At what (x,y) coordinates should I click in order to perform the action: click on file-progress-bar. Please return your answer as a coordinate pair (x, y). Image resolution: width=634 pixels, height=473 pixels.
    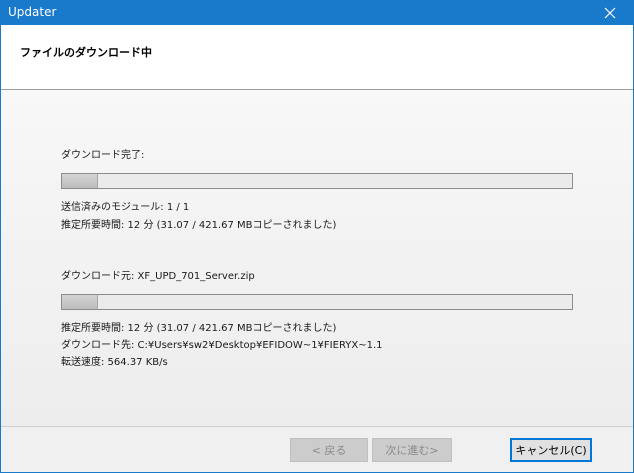
    Looking at the image, I should click on (317, 302).